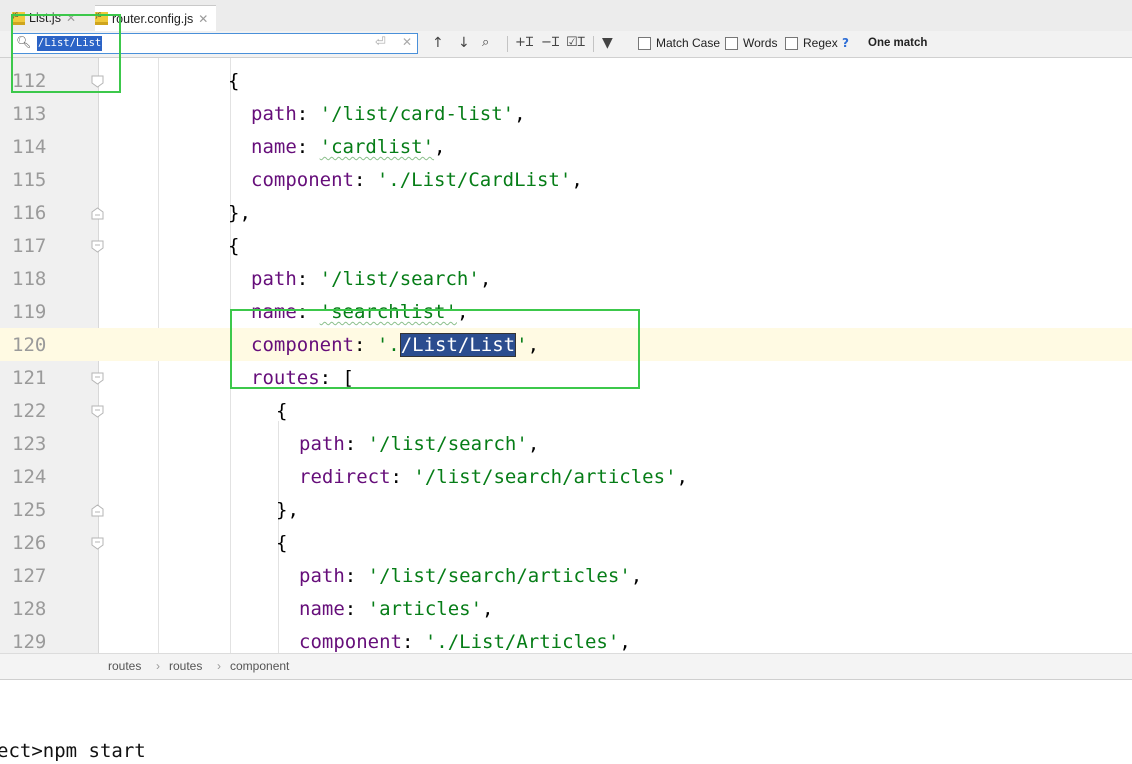  I want to click on code-text: path: '/list/card-list',, so click(388, 114).